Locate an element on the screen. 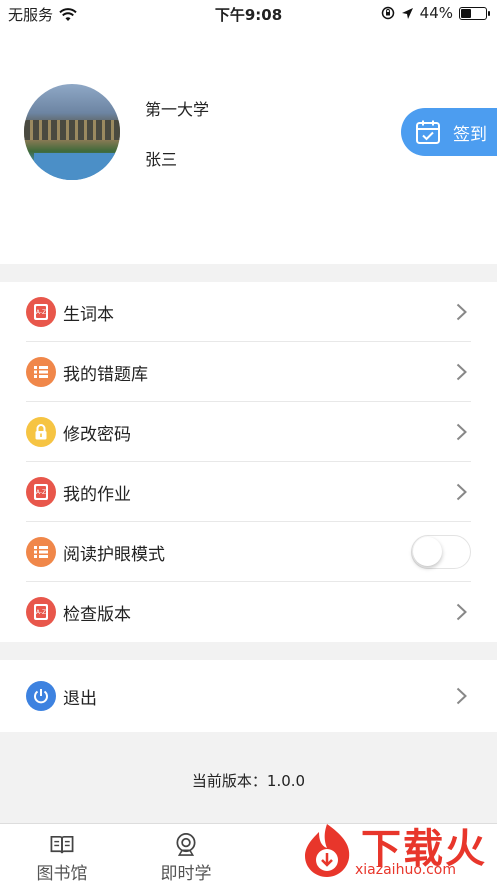  lock-icon is located at coordinates (41, 432).